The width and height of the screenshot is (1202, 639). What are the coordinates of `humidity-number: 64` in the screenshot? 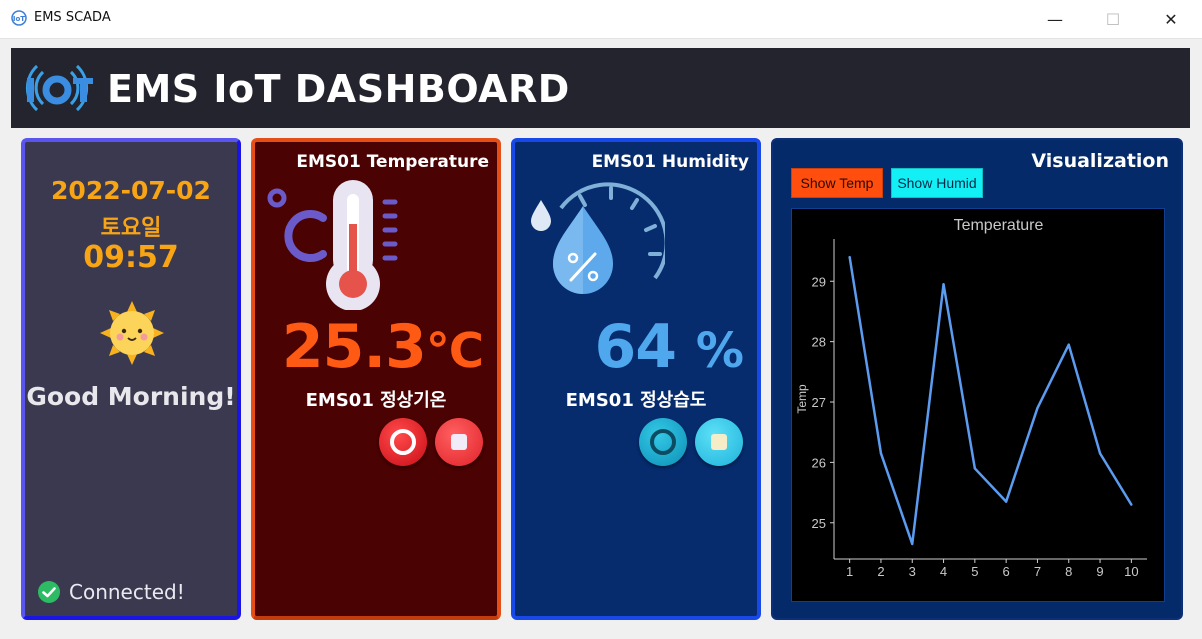 It's located at (635, 347).